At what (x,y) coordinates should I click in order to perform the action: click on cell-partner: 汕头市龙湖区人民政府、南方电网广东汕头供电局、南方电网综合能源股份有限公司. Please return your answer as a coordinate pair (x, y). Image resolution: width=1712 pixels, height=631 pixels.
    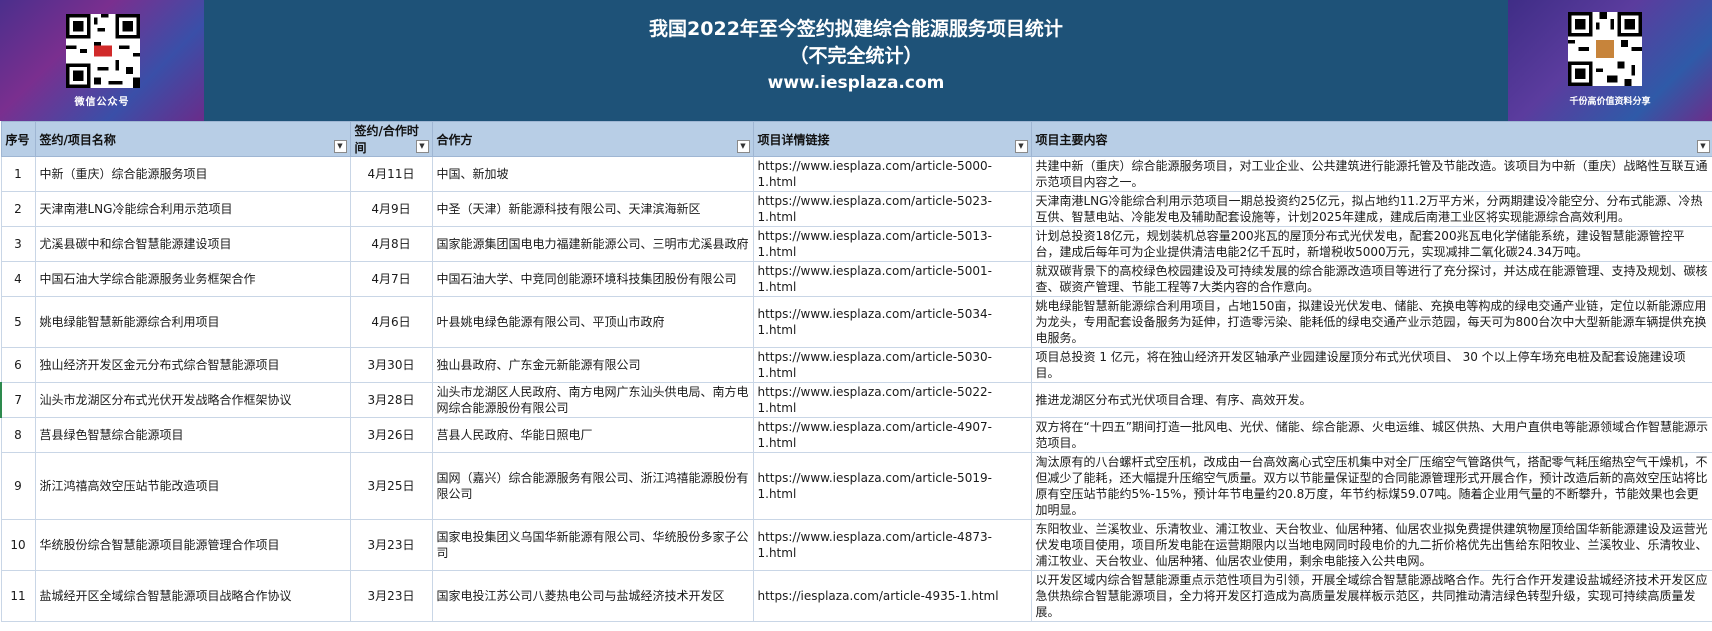
    Looking at the image, I should click on (592, 400).